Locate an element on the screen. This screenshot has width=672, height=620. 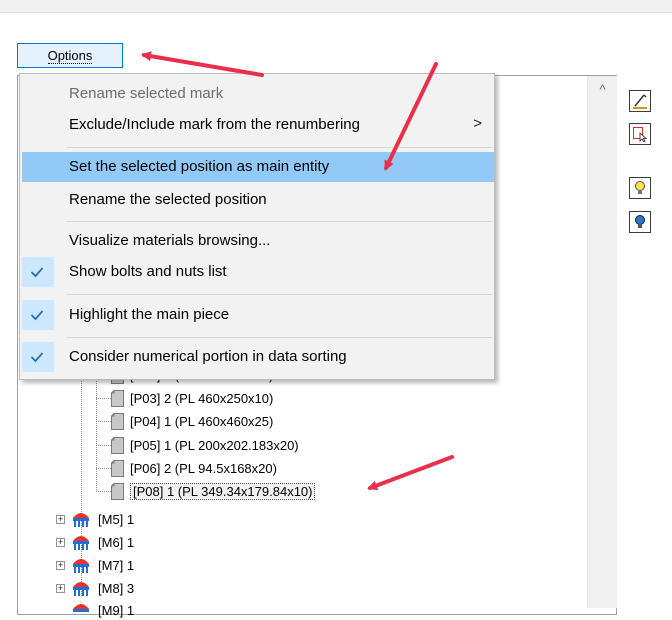
tree-position-item: [P04] 1 (PL 460x460x25) is located at coordinates (192, 421).